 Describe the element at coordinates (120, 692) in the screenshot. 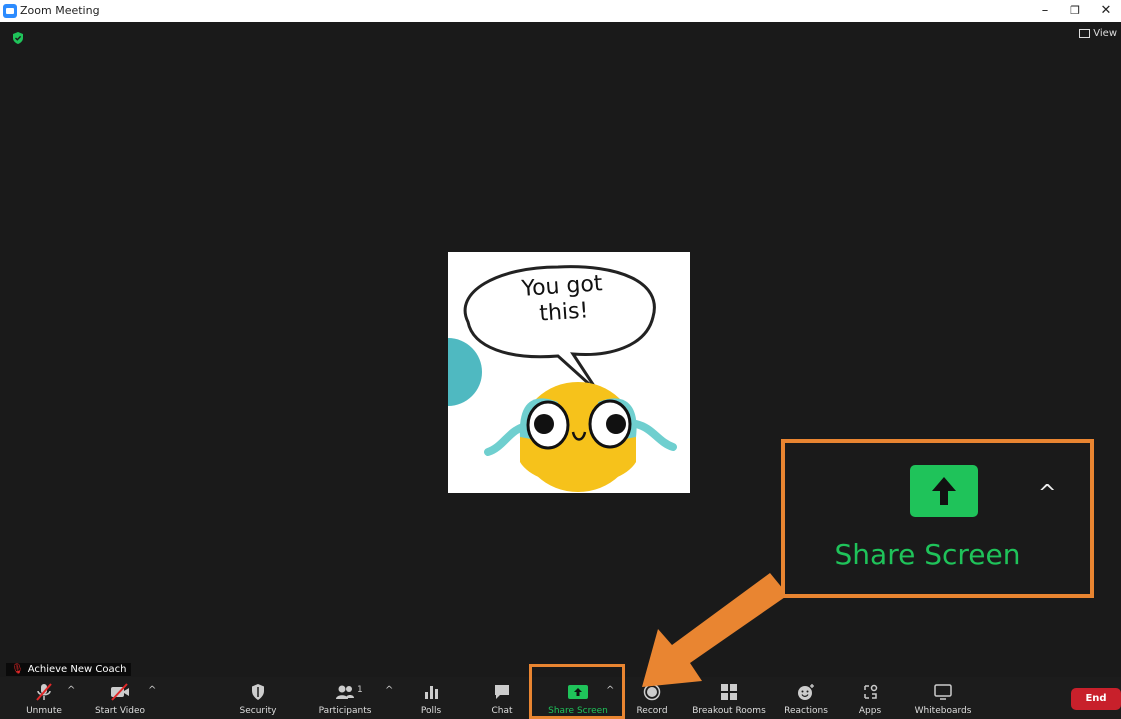

I see `video-off-icon` at that location.